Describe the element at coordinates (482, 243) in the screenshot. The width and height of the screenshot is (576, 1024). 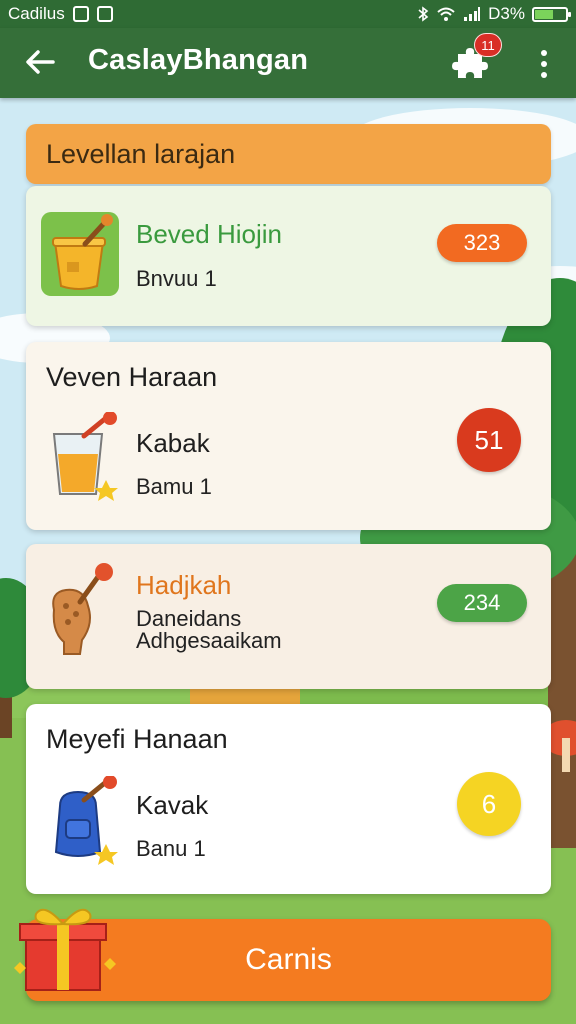
I see `score-pill: 323` at that location.